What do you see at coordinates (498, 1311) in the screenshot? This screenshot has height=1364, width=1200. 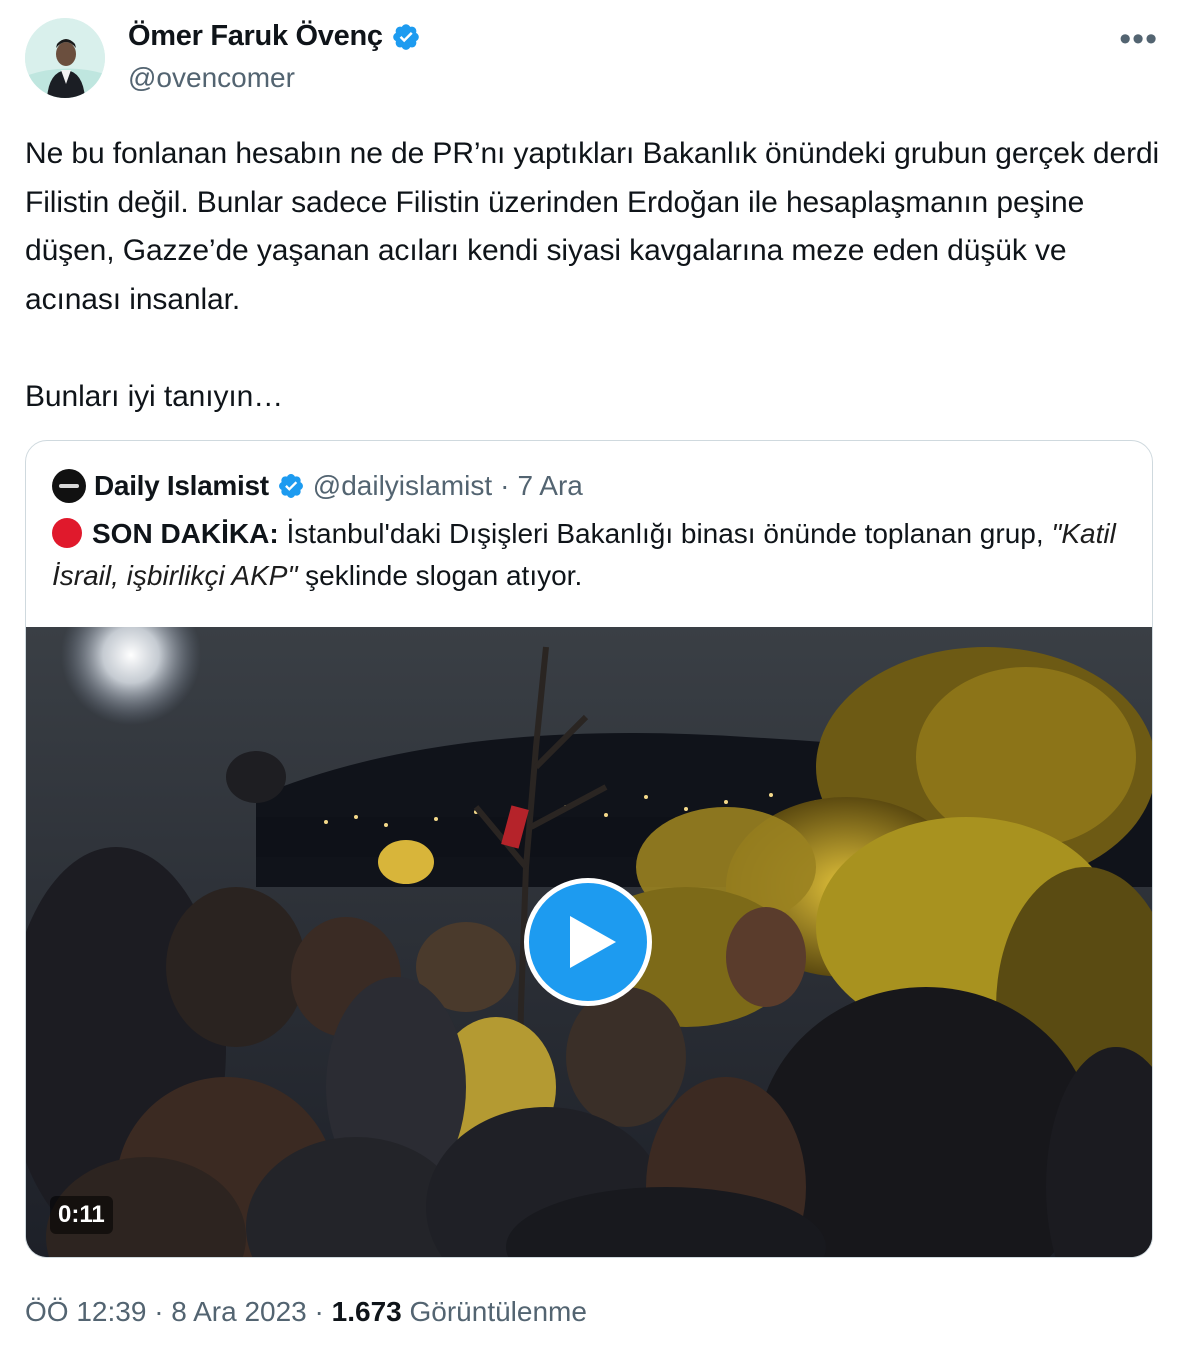 I see `views-label: Görüntülenme` at bounding box center [498, 1311].